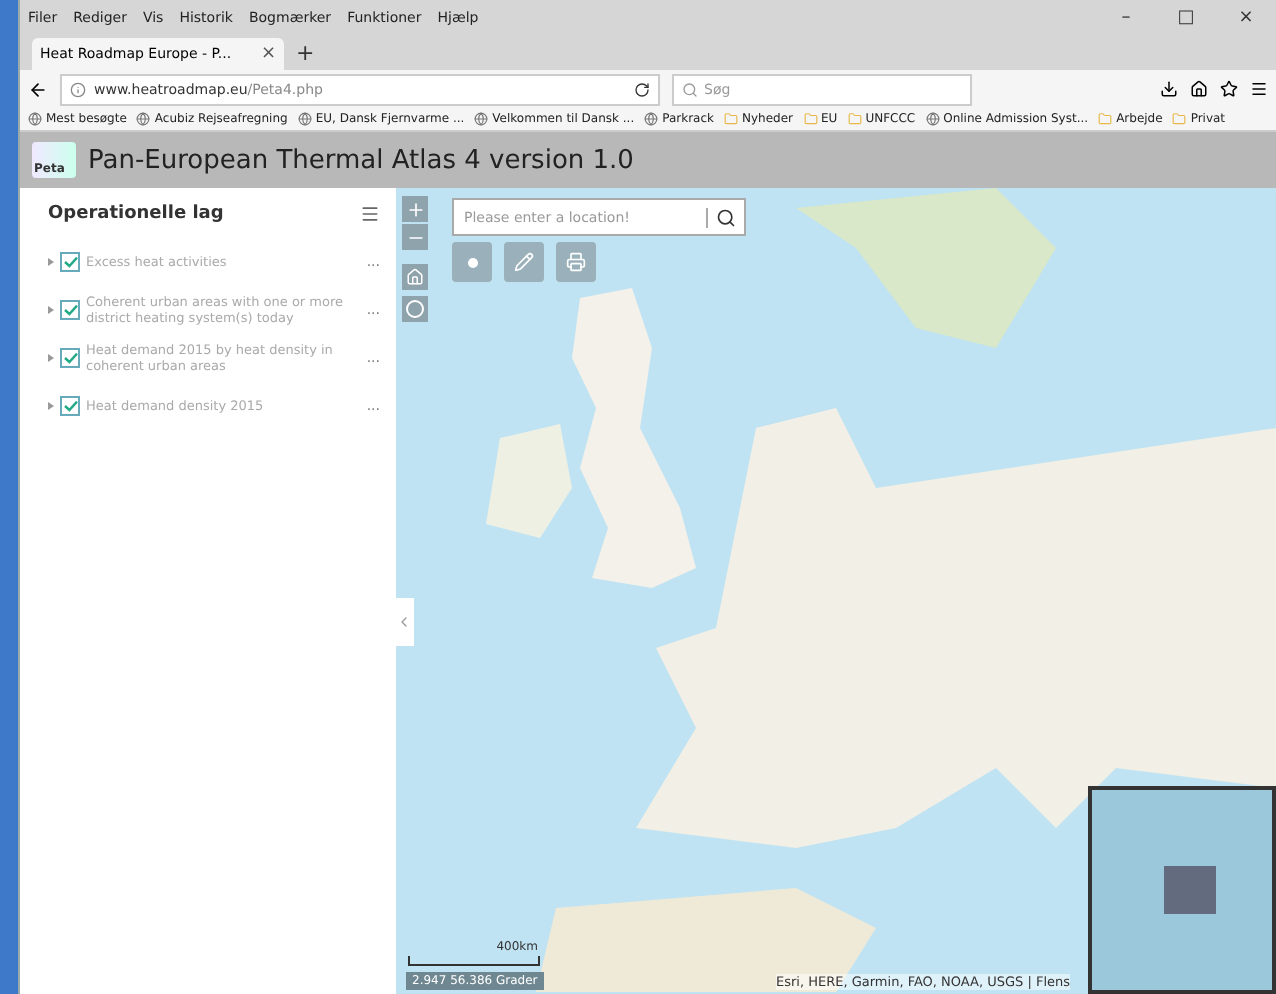 Image resolution: width=1276 pixels, height=994 pixels. What do you see at coordinates (1229, 89) in the screenshot?
I see `star-icon` at bounding box center [1229, 89].